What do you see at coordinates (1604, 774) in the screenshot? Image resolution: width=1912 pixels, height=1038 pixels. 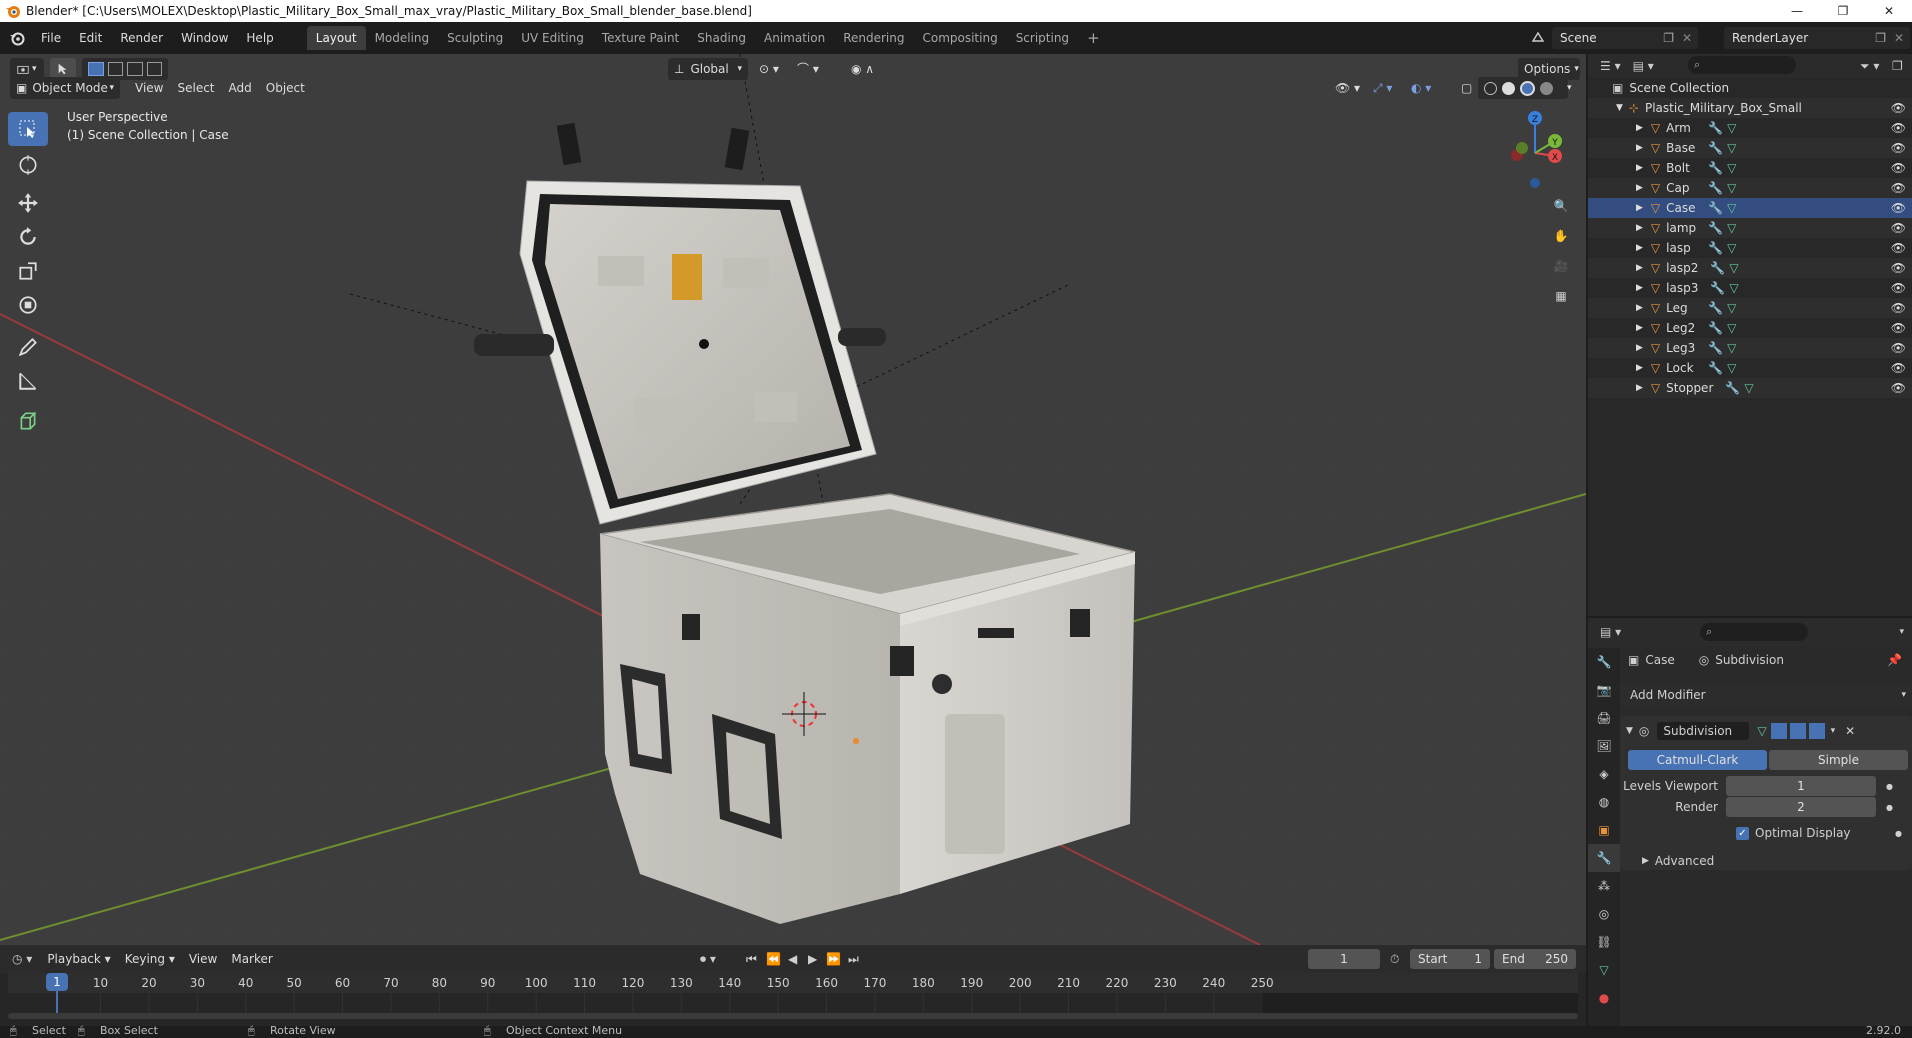 I see `scene-tab-icon: ◈` at bounding box center [1604, 774].